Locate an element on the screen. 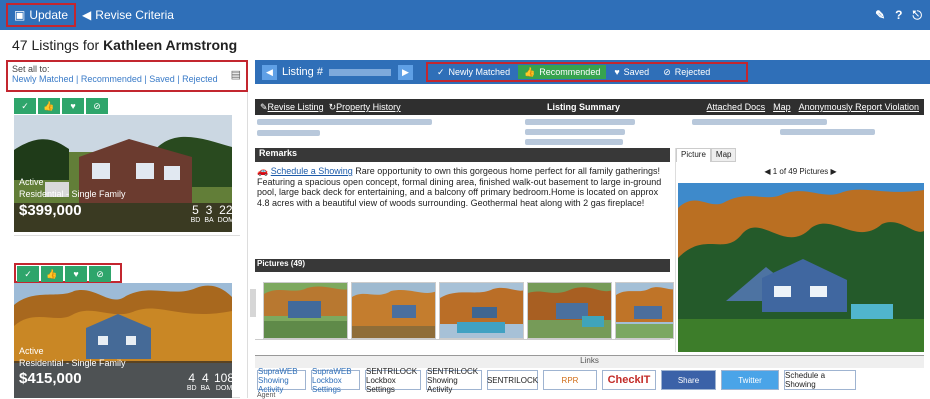 The width and height of the screenshot is (930, 399). bedroom-label: BD is located at coordinates (191, 388).